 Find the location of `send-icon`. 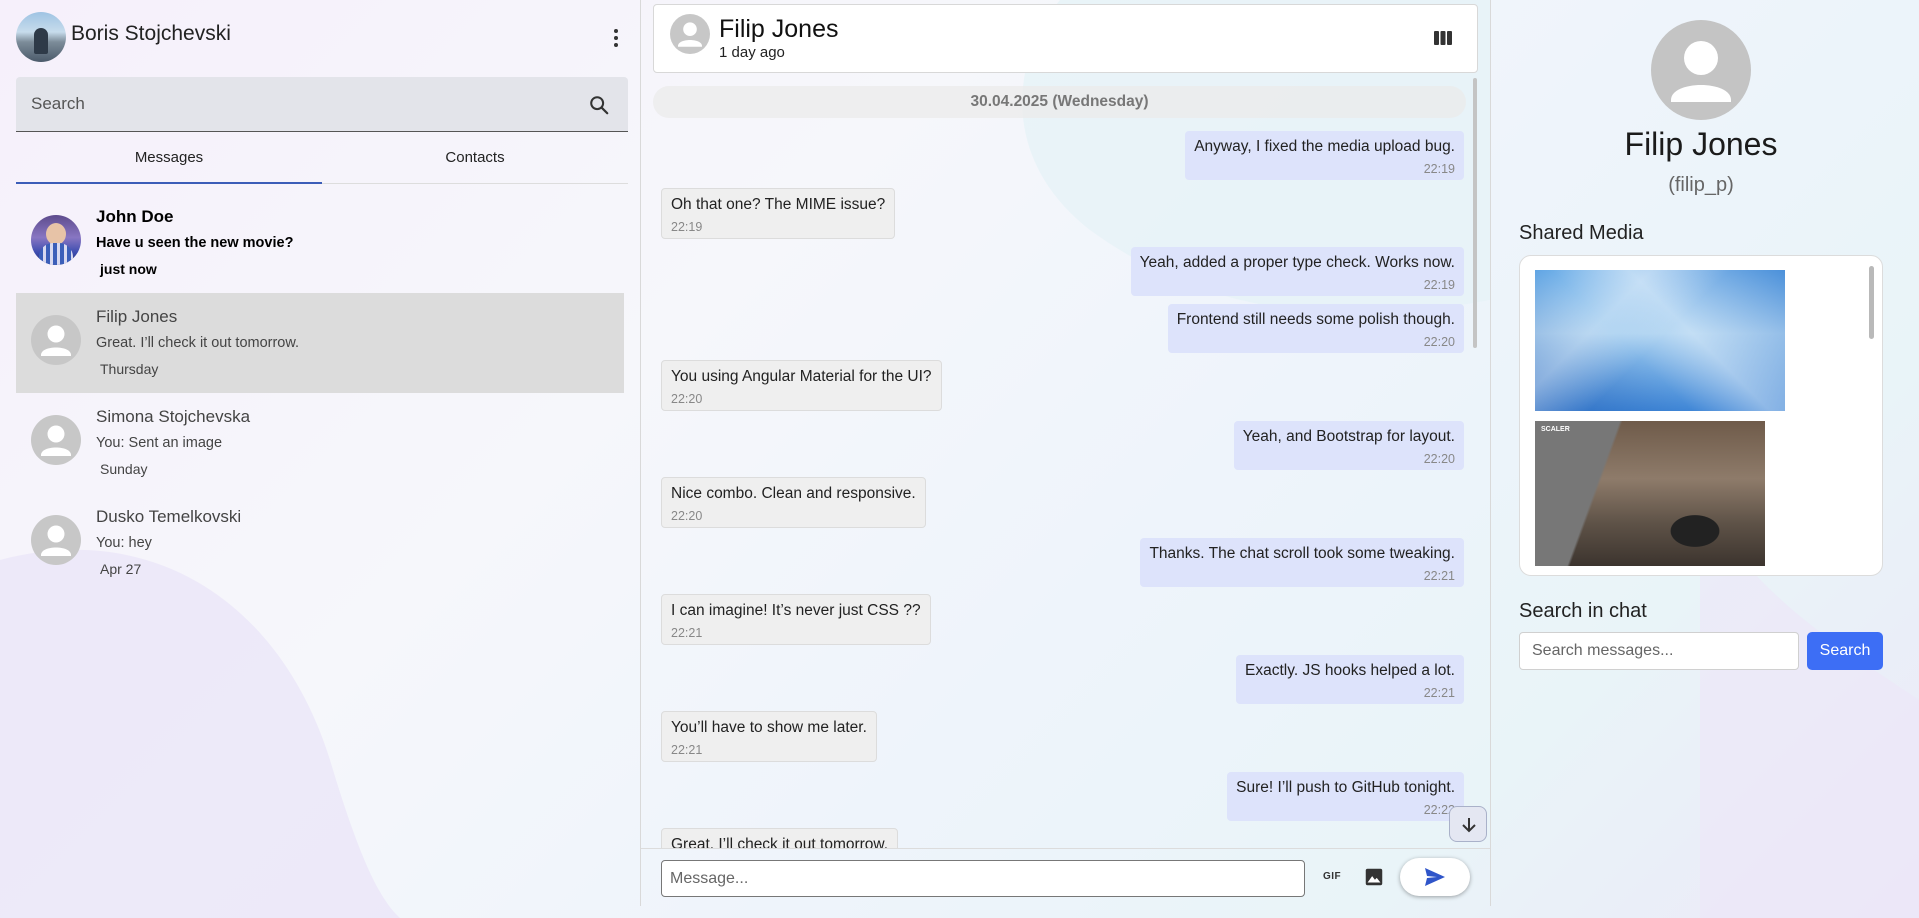

send-icon is located at coordinates (1435, 877).